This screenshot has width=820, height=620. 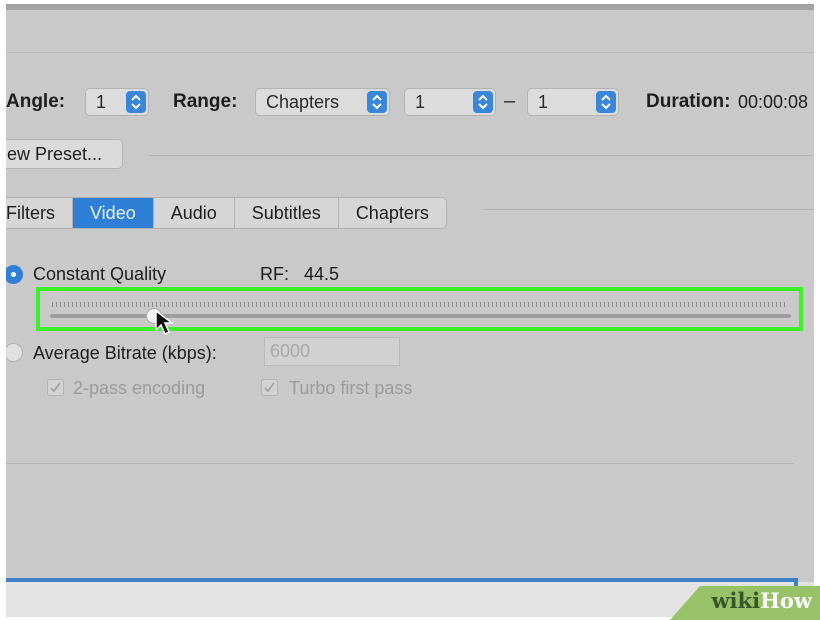 I want to click on window-top-edge, so click(x=410, y=7).